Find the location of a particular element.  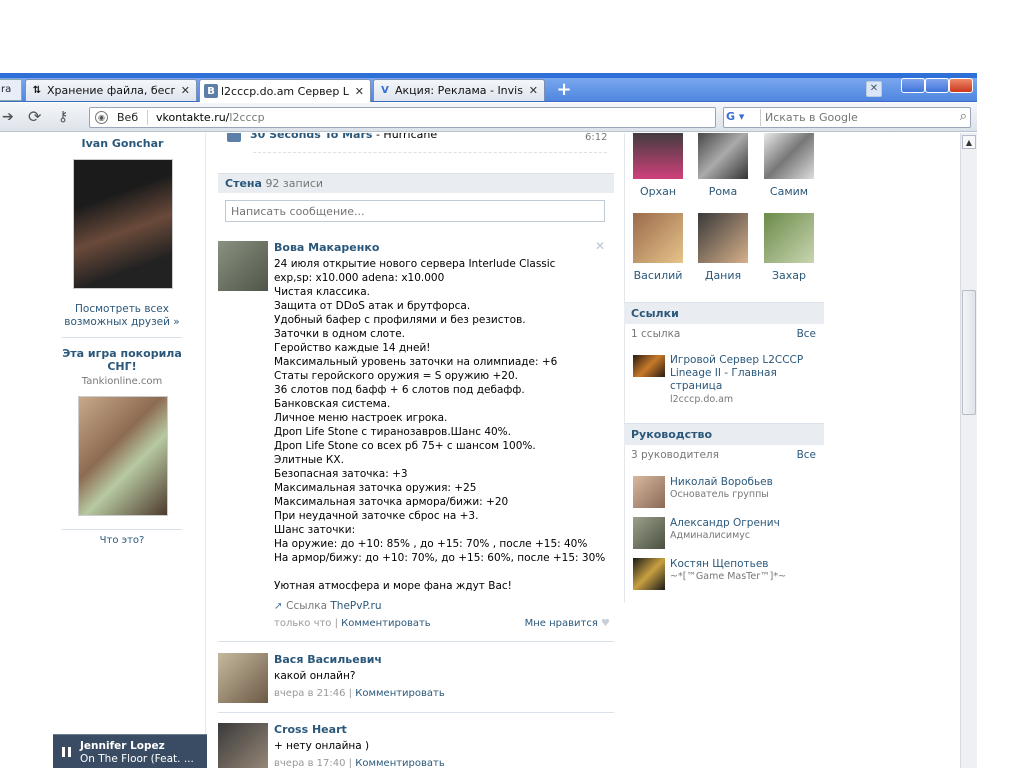

see-all-friends-link: Посмотреть всех возможных друзей » is located at coordinates (122, 316).